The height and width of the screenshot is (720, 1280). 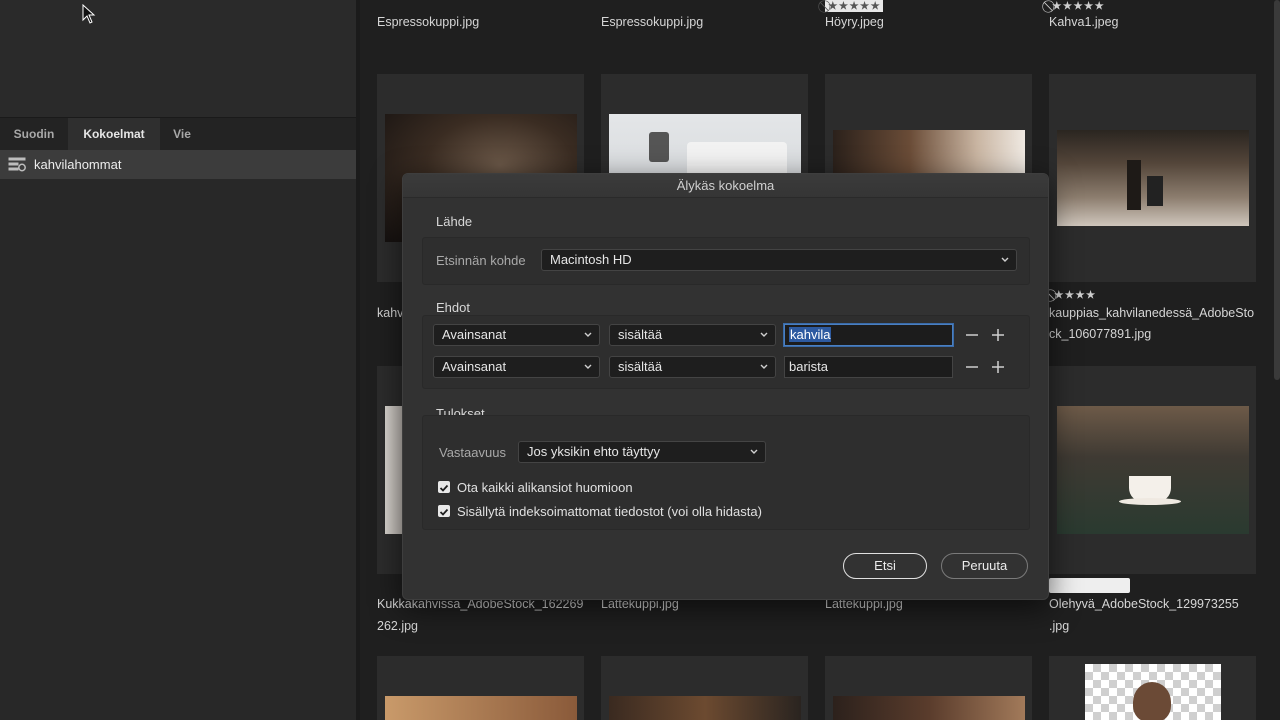 What do you see at coordinates (885, 566) in the screenshot?
I see `search-button: Etsi` at bounding box center [885, 566].